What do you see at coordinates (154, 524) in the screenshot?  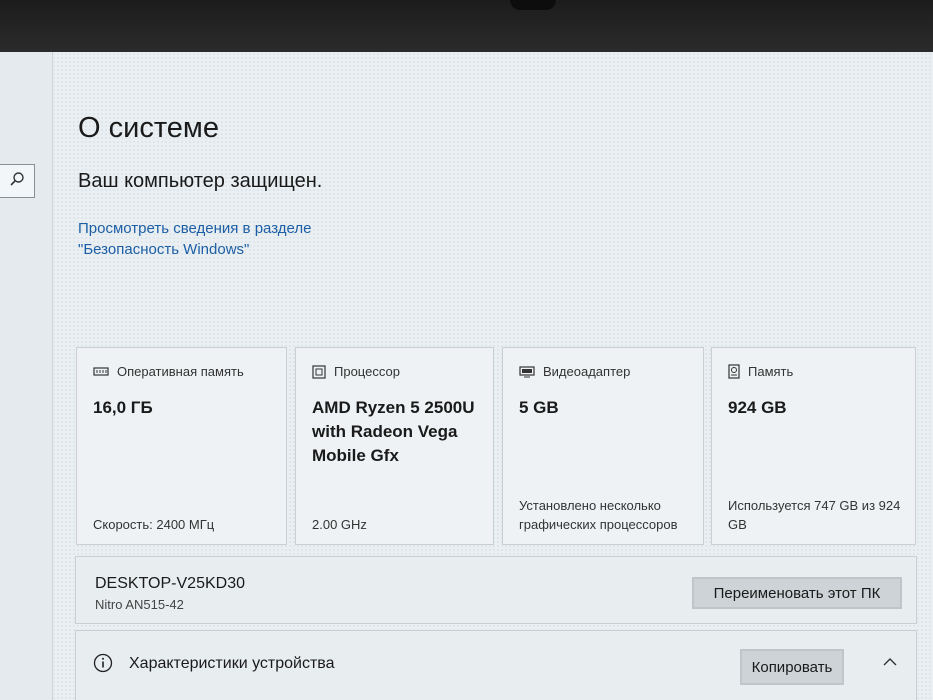 I see `ram-speed: Скорость: 2400 МГц` at bounding box center [154, 524].